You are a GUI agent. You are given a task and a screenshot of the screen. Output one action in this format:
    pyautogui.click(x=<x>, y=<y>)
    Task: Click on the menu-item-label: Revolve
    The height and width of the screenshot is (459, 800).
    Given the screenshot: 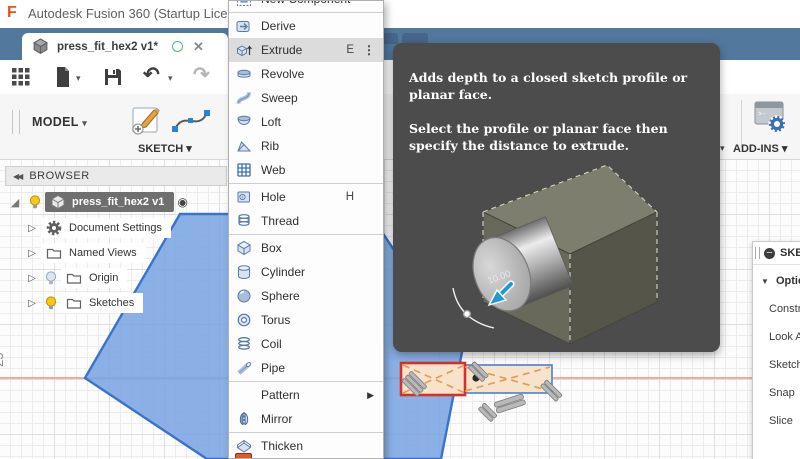 What is the action you would take?
    pyautogui.click(x=283, y=74)
    